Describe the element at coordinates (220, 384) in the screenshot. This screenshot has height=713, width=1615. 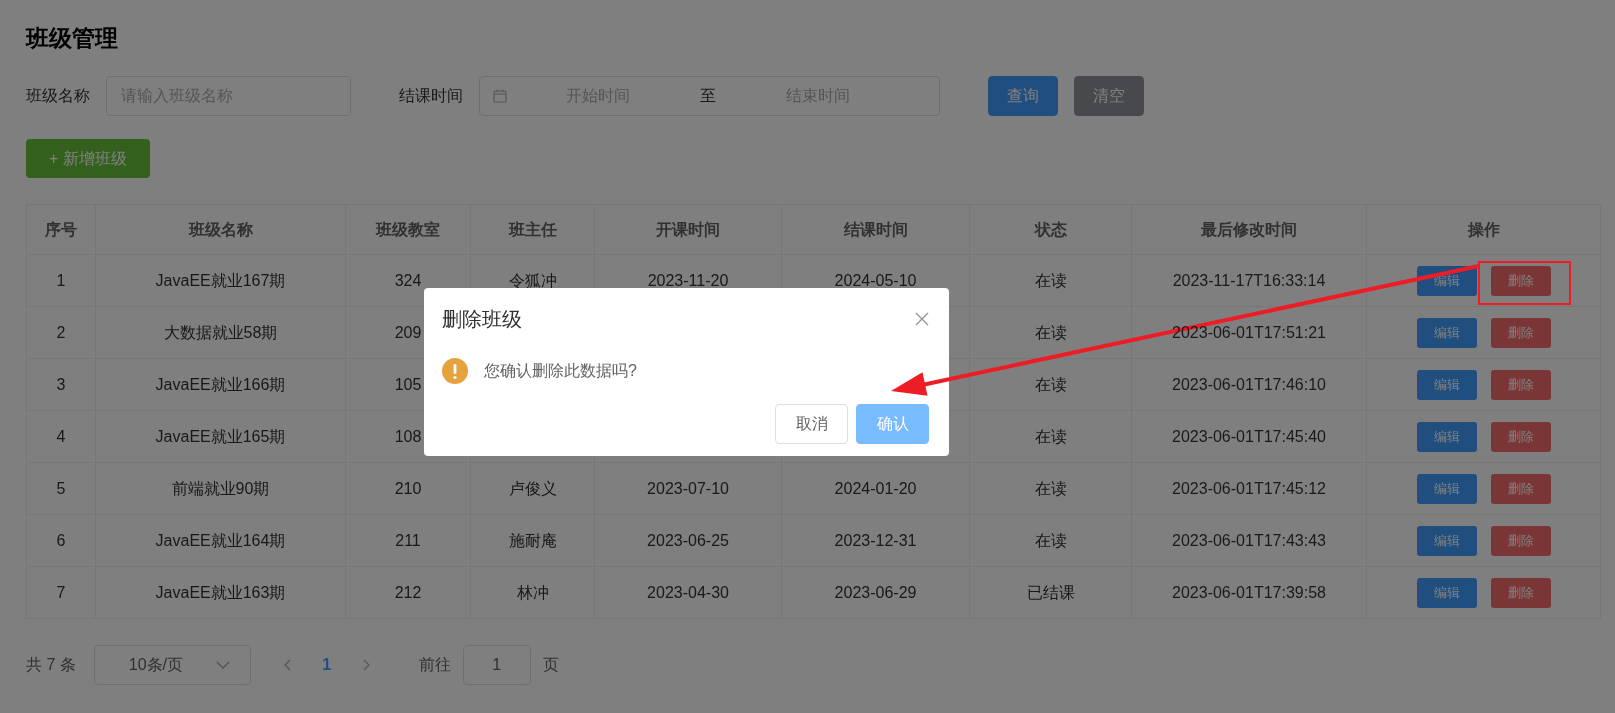
I see `table-cell: JavaEE就业166期` at that location.